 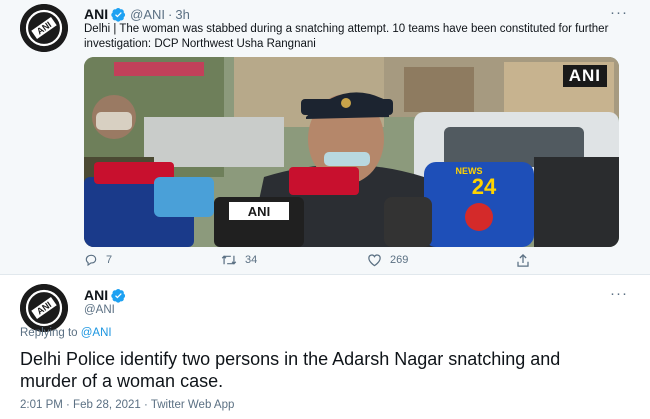 I want to click on share-icon, so click(x=523, y=260).